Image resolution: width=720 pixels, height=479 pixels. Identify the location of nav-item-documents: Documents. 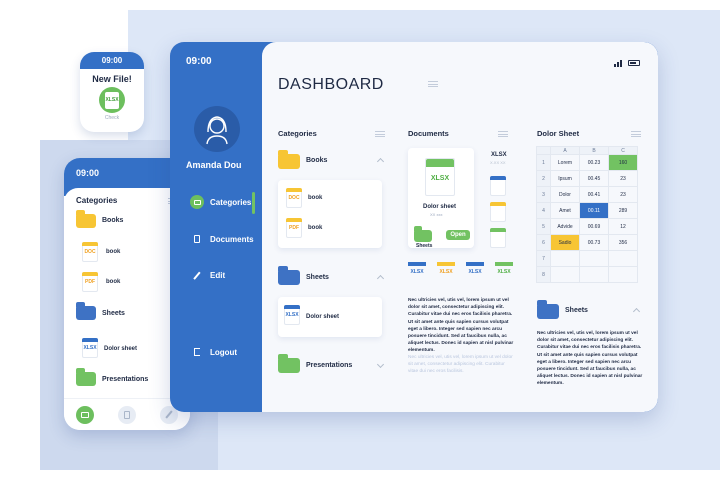
(222, 239).